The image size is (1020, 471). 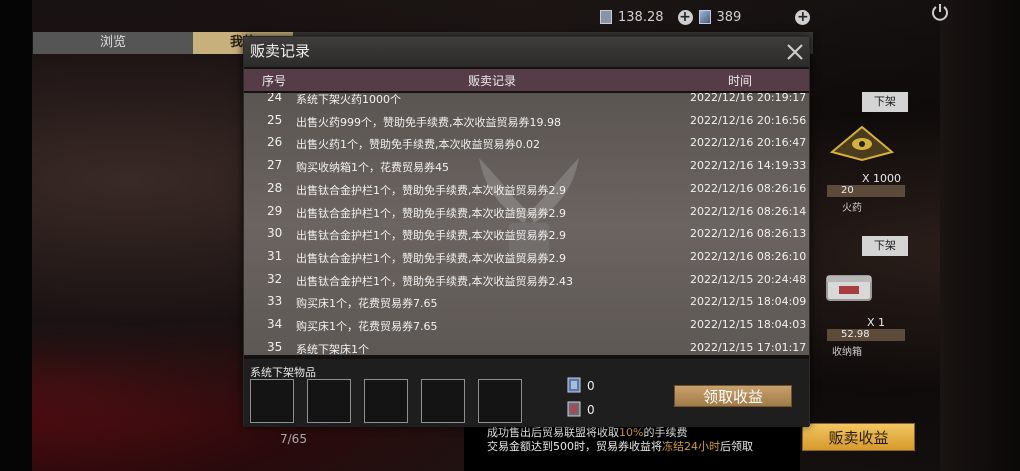 What do you see at coordinates (275, 98) in the screenshot?
I see `record-no: 24` at bounding box center [275, 98].